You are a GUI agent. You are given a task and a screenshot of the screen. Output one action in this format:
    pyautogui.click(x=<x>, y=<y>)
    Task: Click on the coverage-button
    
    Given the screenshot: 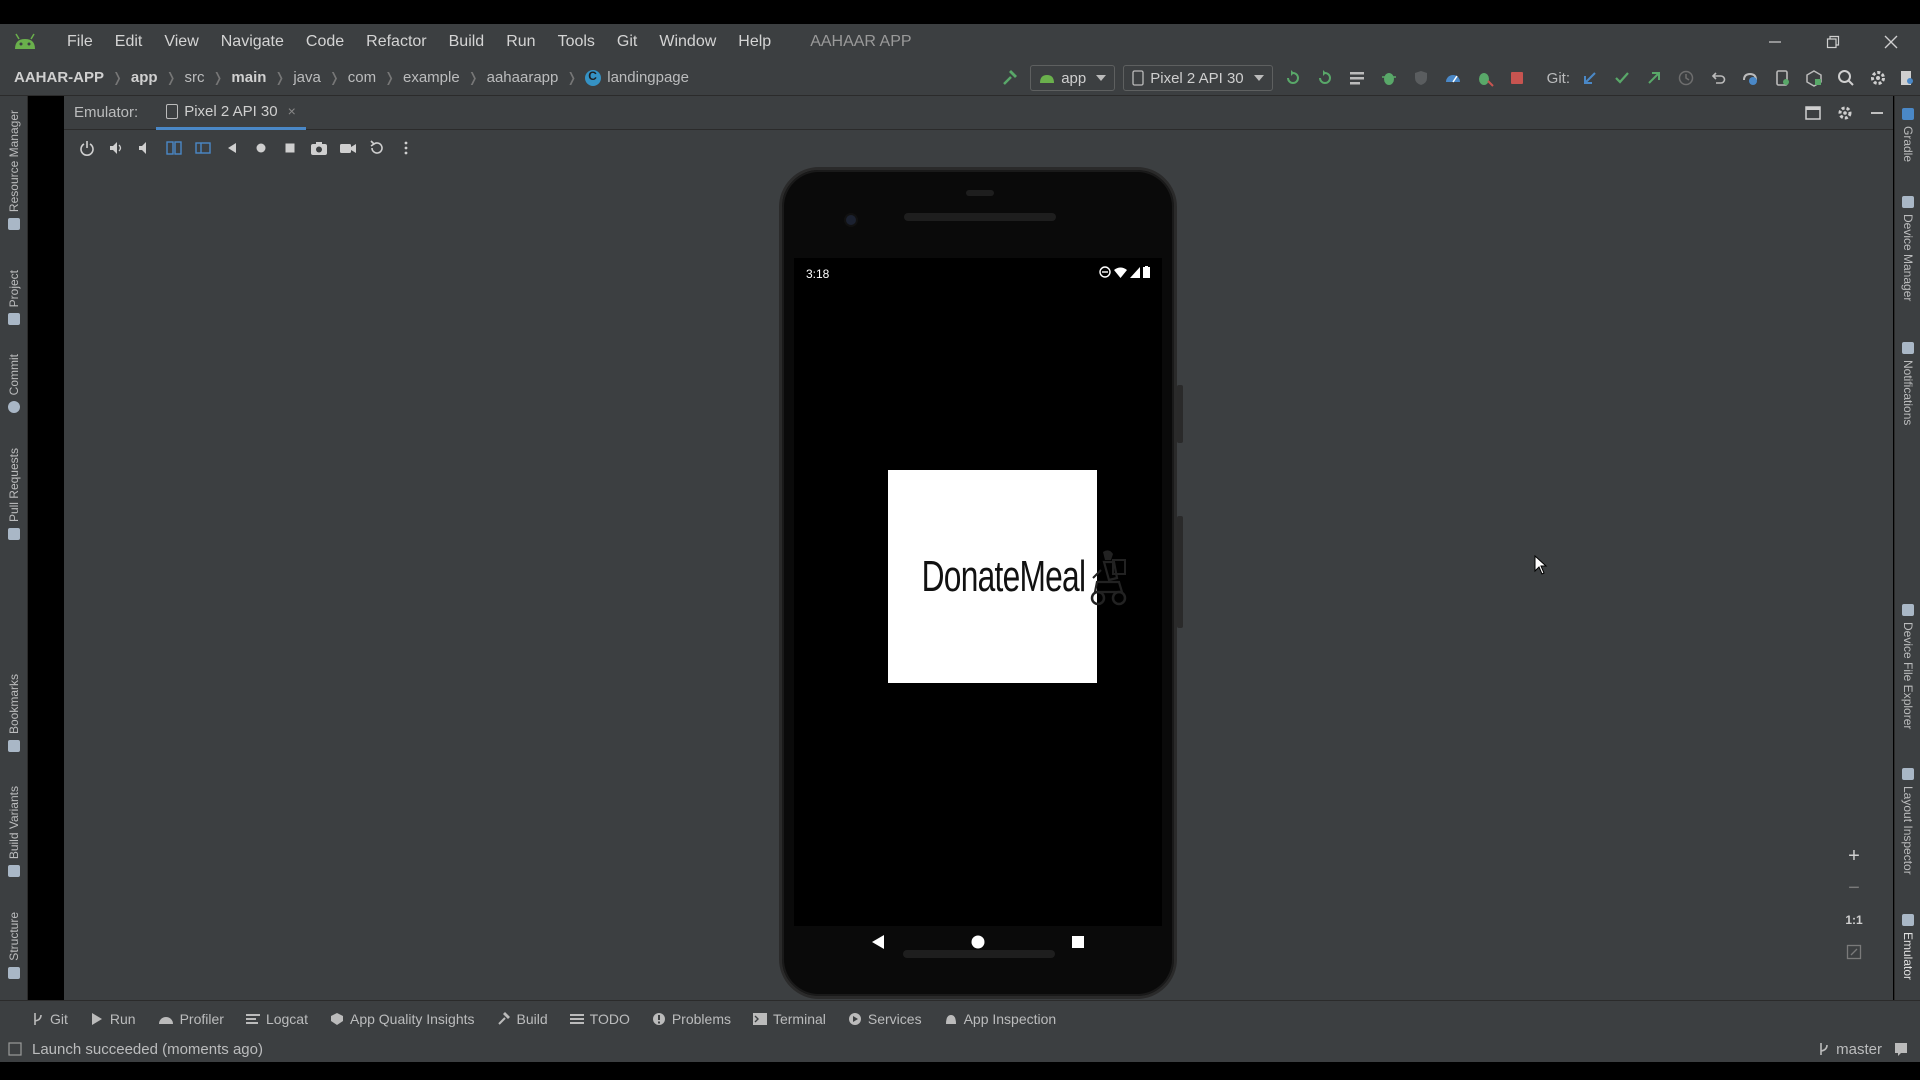 What is the action you would take?
    pyautogui.click(x=1357, y=78)
    